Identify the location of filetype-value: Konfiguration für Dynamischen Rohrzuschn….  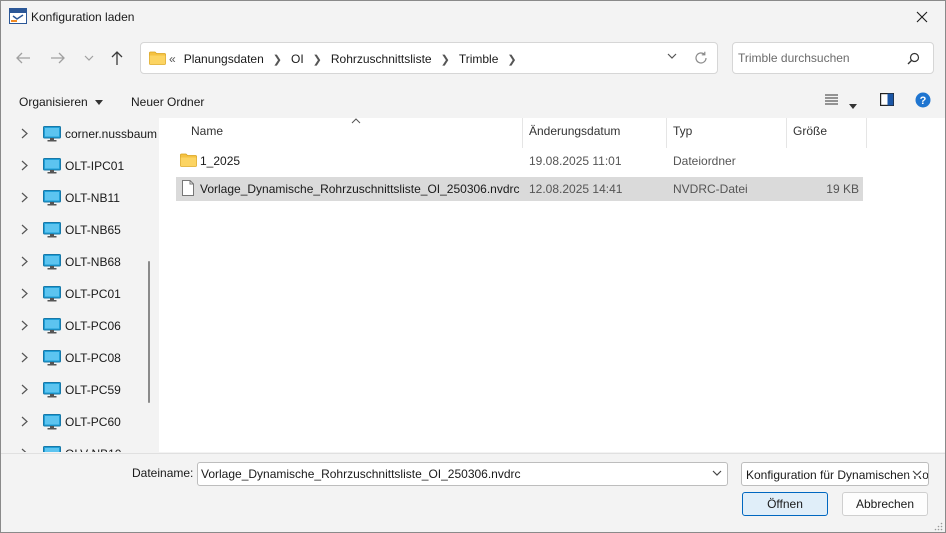
(837, 475).